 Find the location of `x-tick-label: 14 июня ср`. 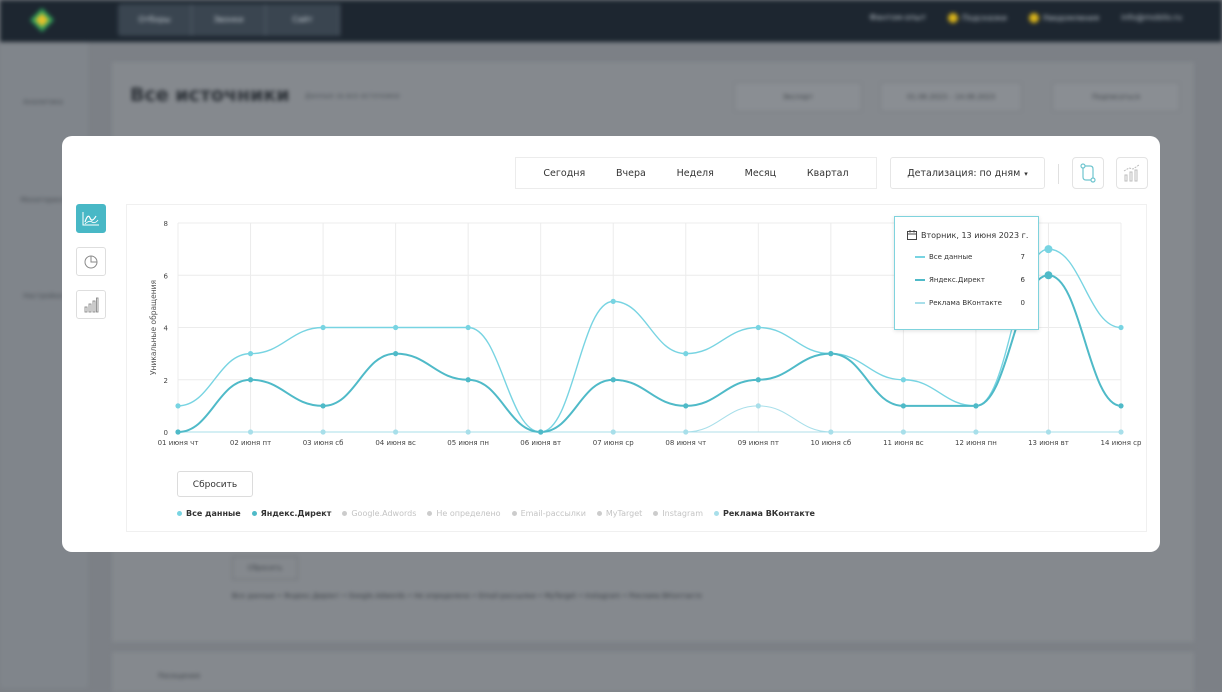

x-tick-label: 14 июня ср is located at coordinates (1121, 443).